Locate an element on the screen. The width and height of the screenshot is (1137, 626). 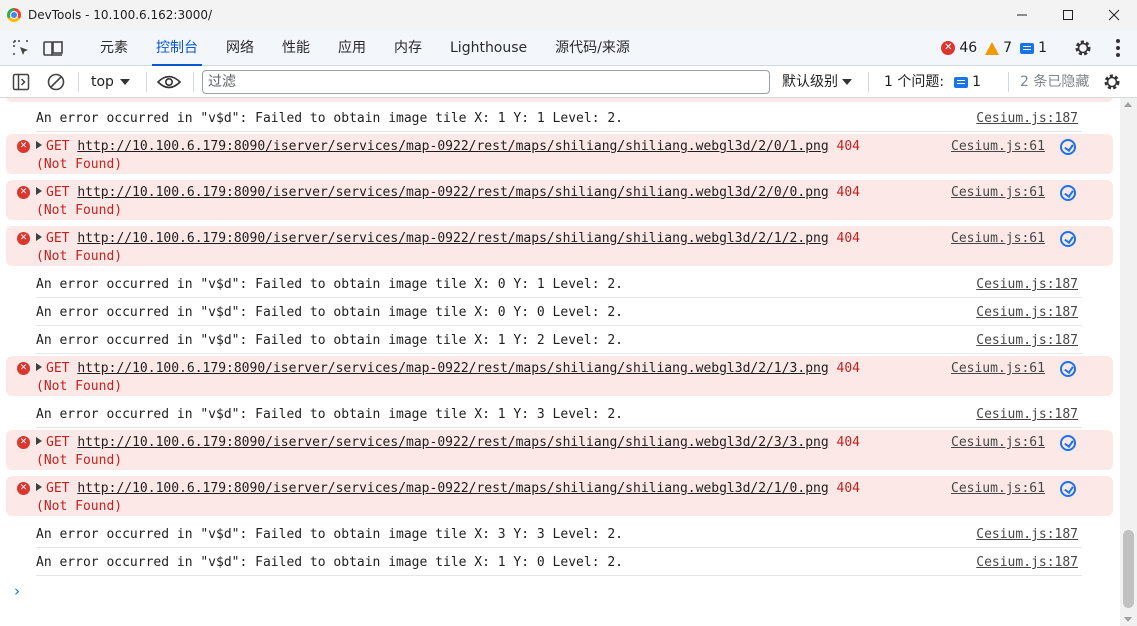
sidebar-toggle-icon is located at coordinates (21, 82).